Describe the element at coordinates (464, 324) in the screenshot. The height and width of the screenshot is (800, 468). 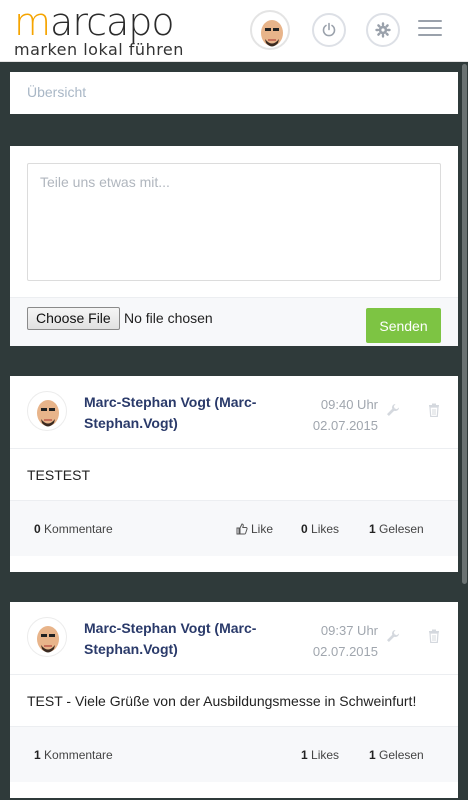
I see `scrollbar-thumb` at that location.